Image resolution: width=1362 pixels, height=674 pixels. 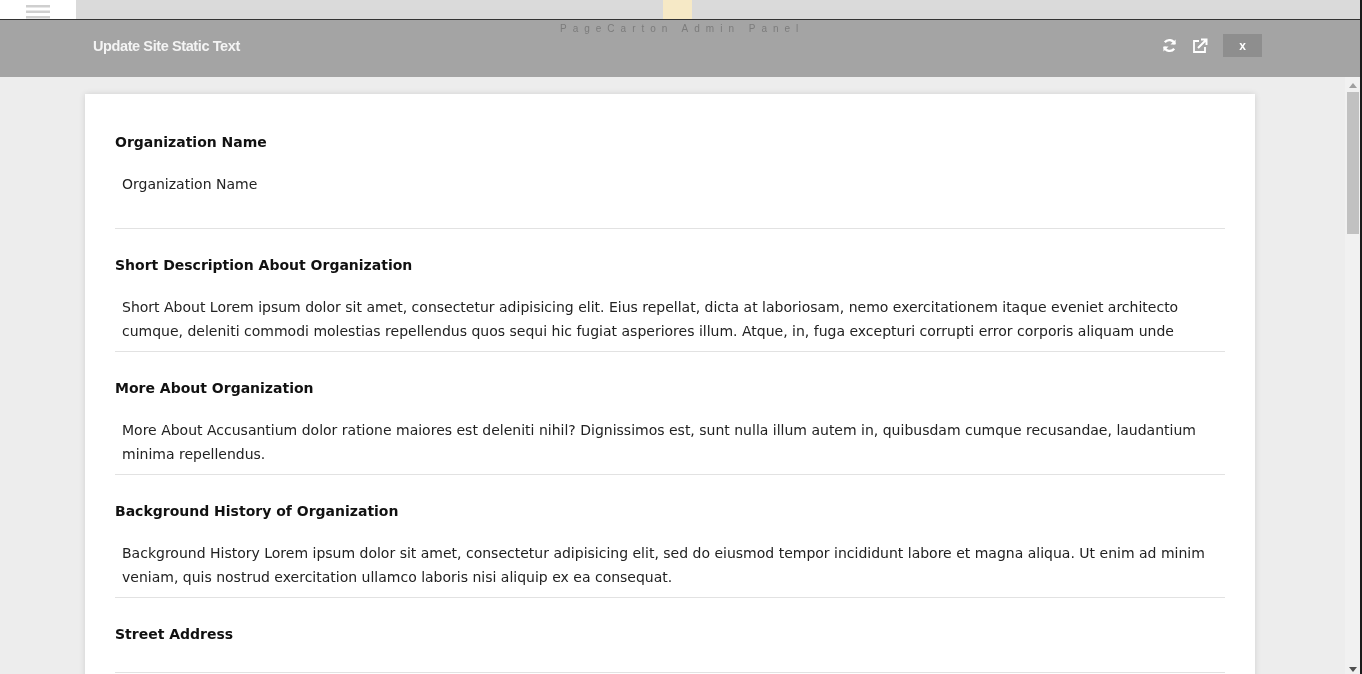 What do you see at coordinates (1352, 85) in the screenshot?
I see `scroll-up-icon` at bounding box center [1352, 85].